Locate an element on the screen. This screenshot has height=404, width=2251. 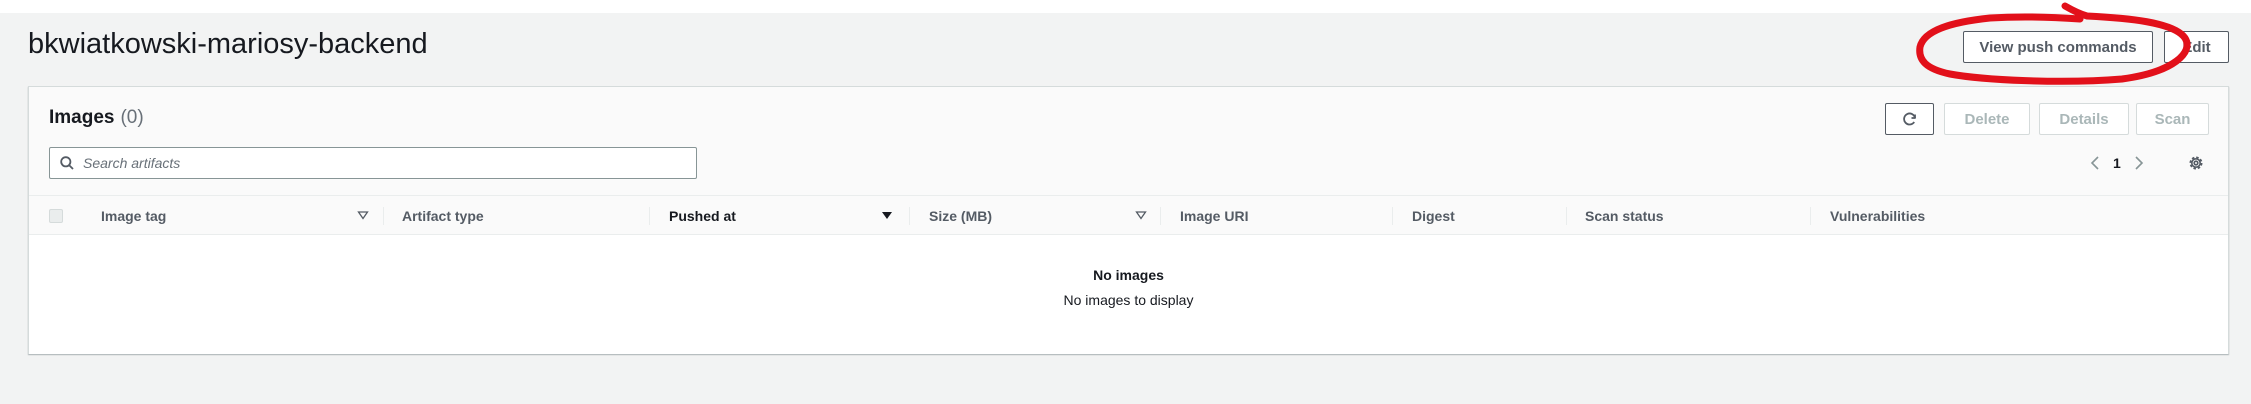
refresh-icon is located at coordinates (1909, 119).